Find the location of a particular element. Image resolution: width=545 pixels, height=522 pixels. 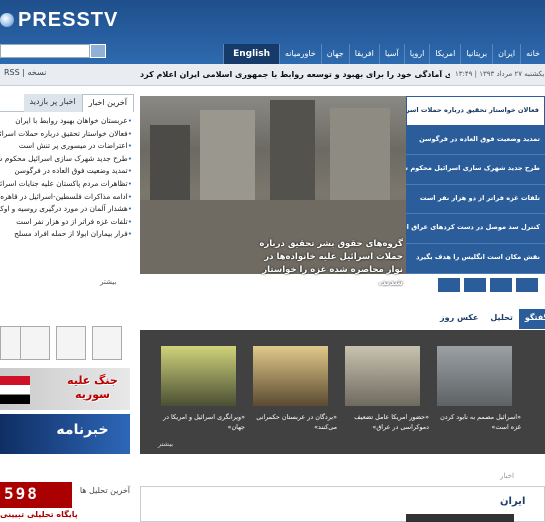

nav-britain: بریتانیا is located at coordinates (476, 54).